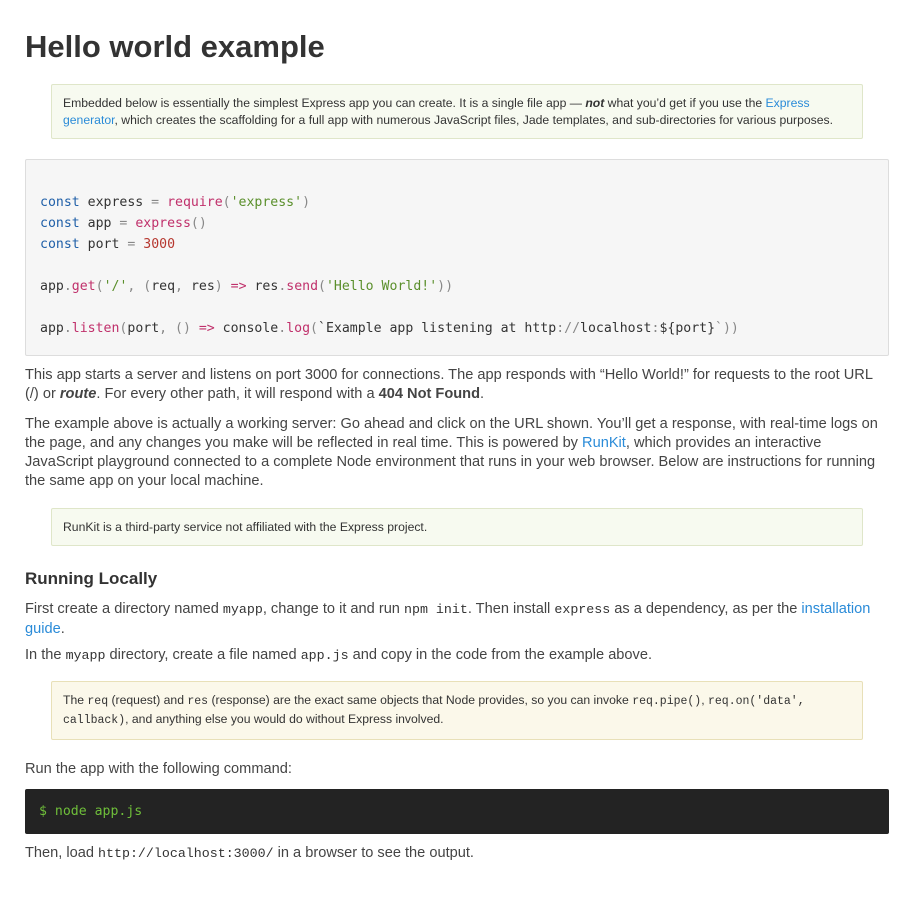  Describe the element at coordinates (582, 610) in the screenshot. I see `code-express: express` at that location.